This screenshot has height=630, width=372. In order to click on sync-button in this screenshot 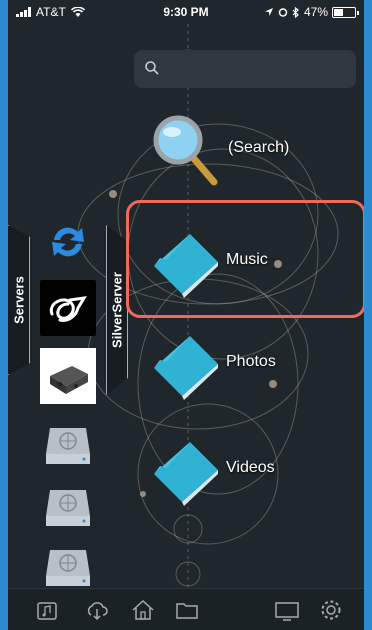, I will do `click(68, 242)`.